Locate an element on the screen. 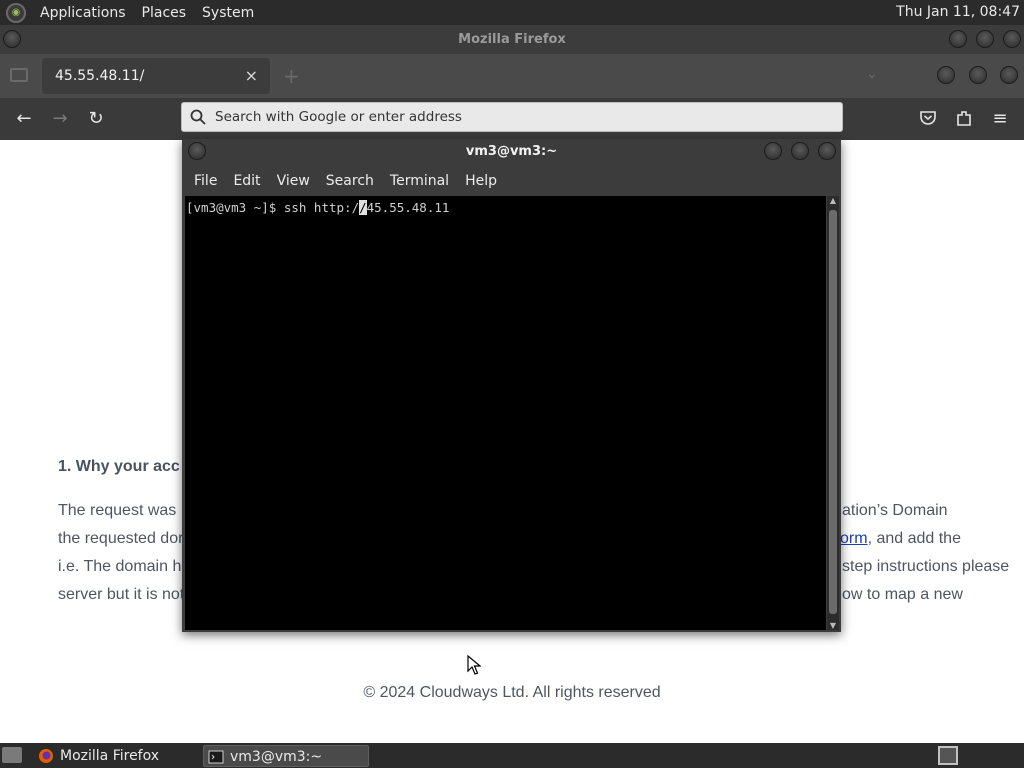 This screenshot has width=1024, height=768. tab-active: 45.55.48.11/ × is located at coordinates (156, 76).